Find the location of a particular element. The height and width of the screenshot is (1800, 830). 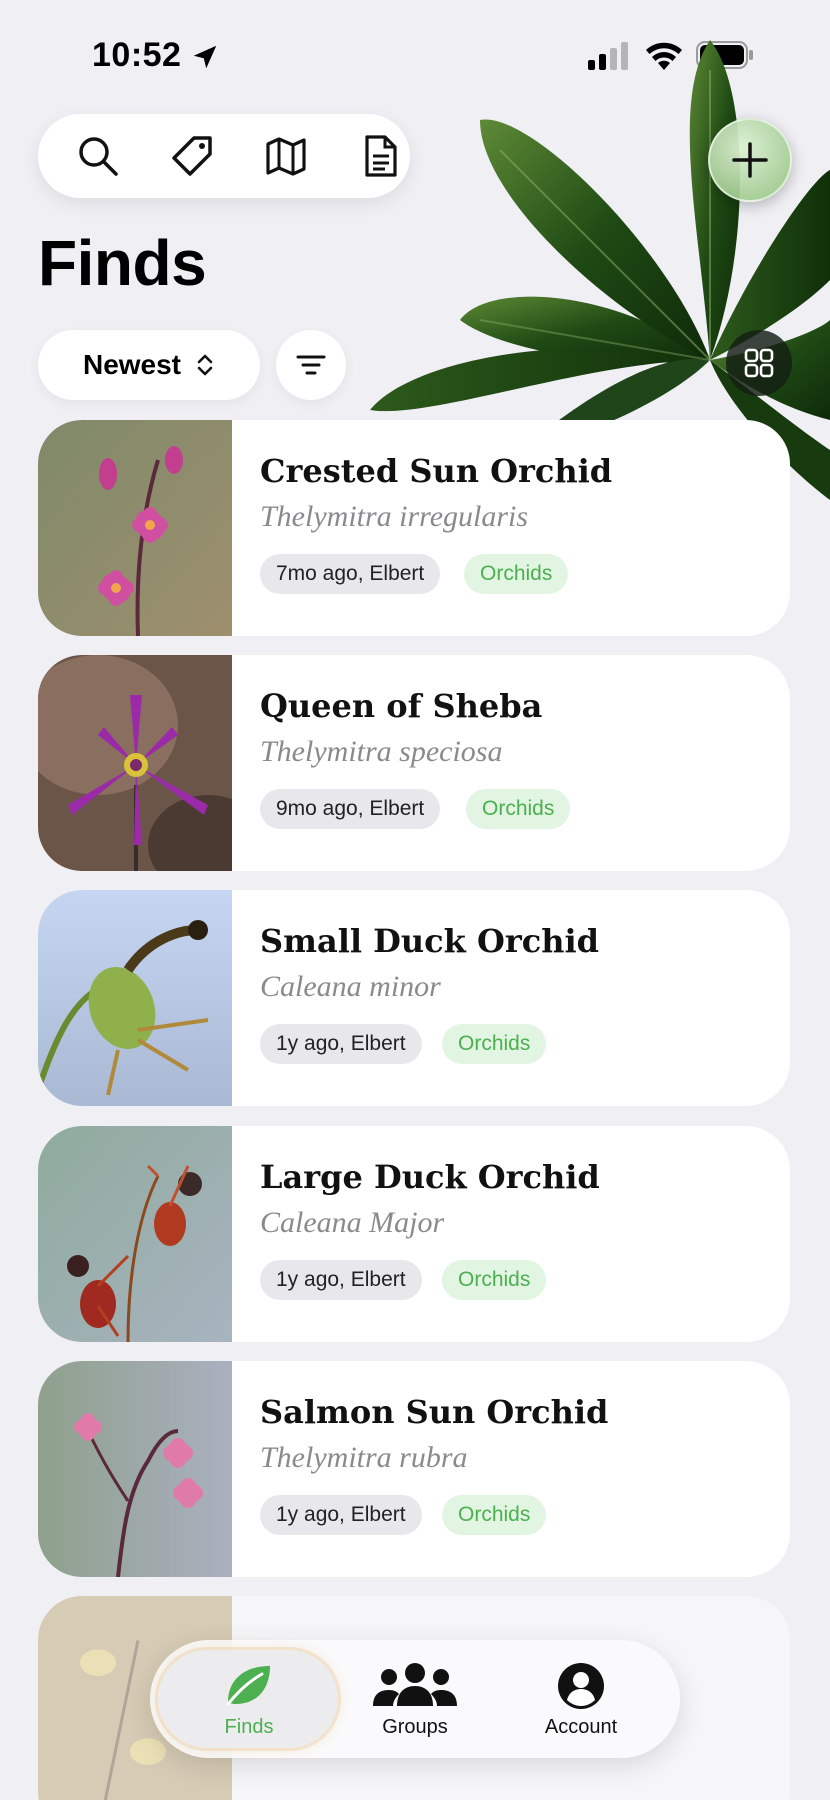

status-time: 10:52 is located at coordinates (137, 55).